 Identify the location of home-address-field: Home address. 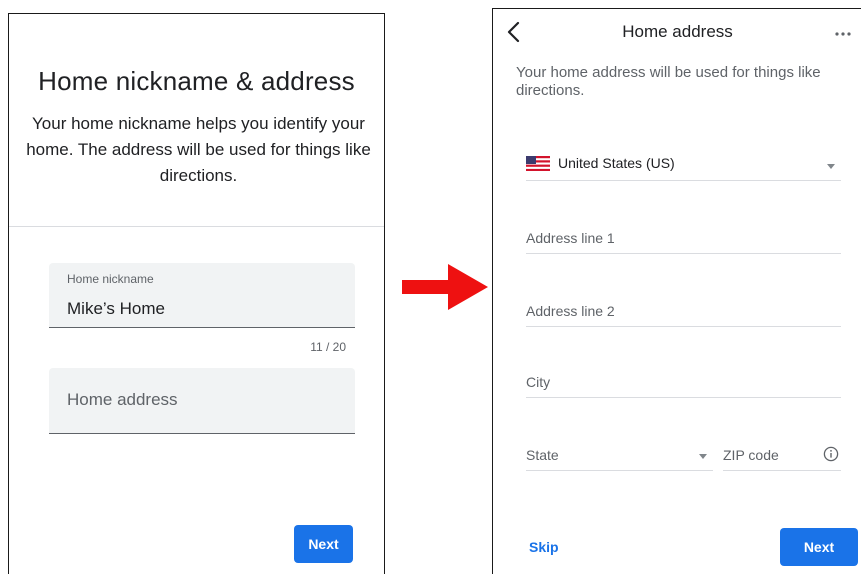
(202, 401).